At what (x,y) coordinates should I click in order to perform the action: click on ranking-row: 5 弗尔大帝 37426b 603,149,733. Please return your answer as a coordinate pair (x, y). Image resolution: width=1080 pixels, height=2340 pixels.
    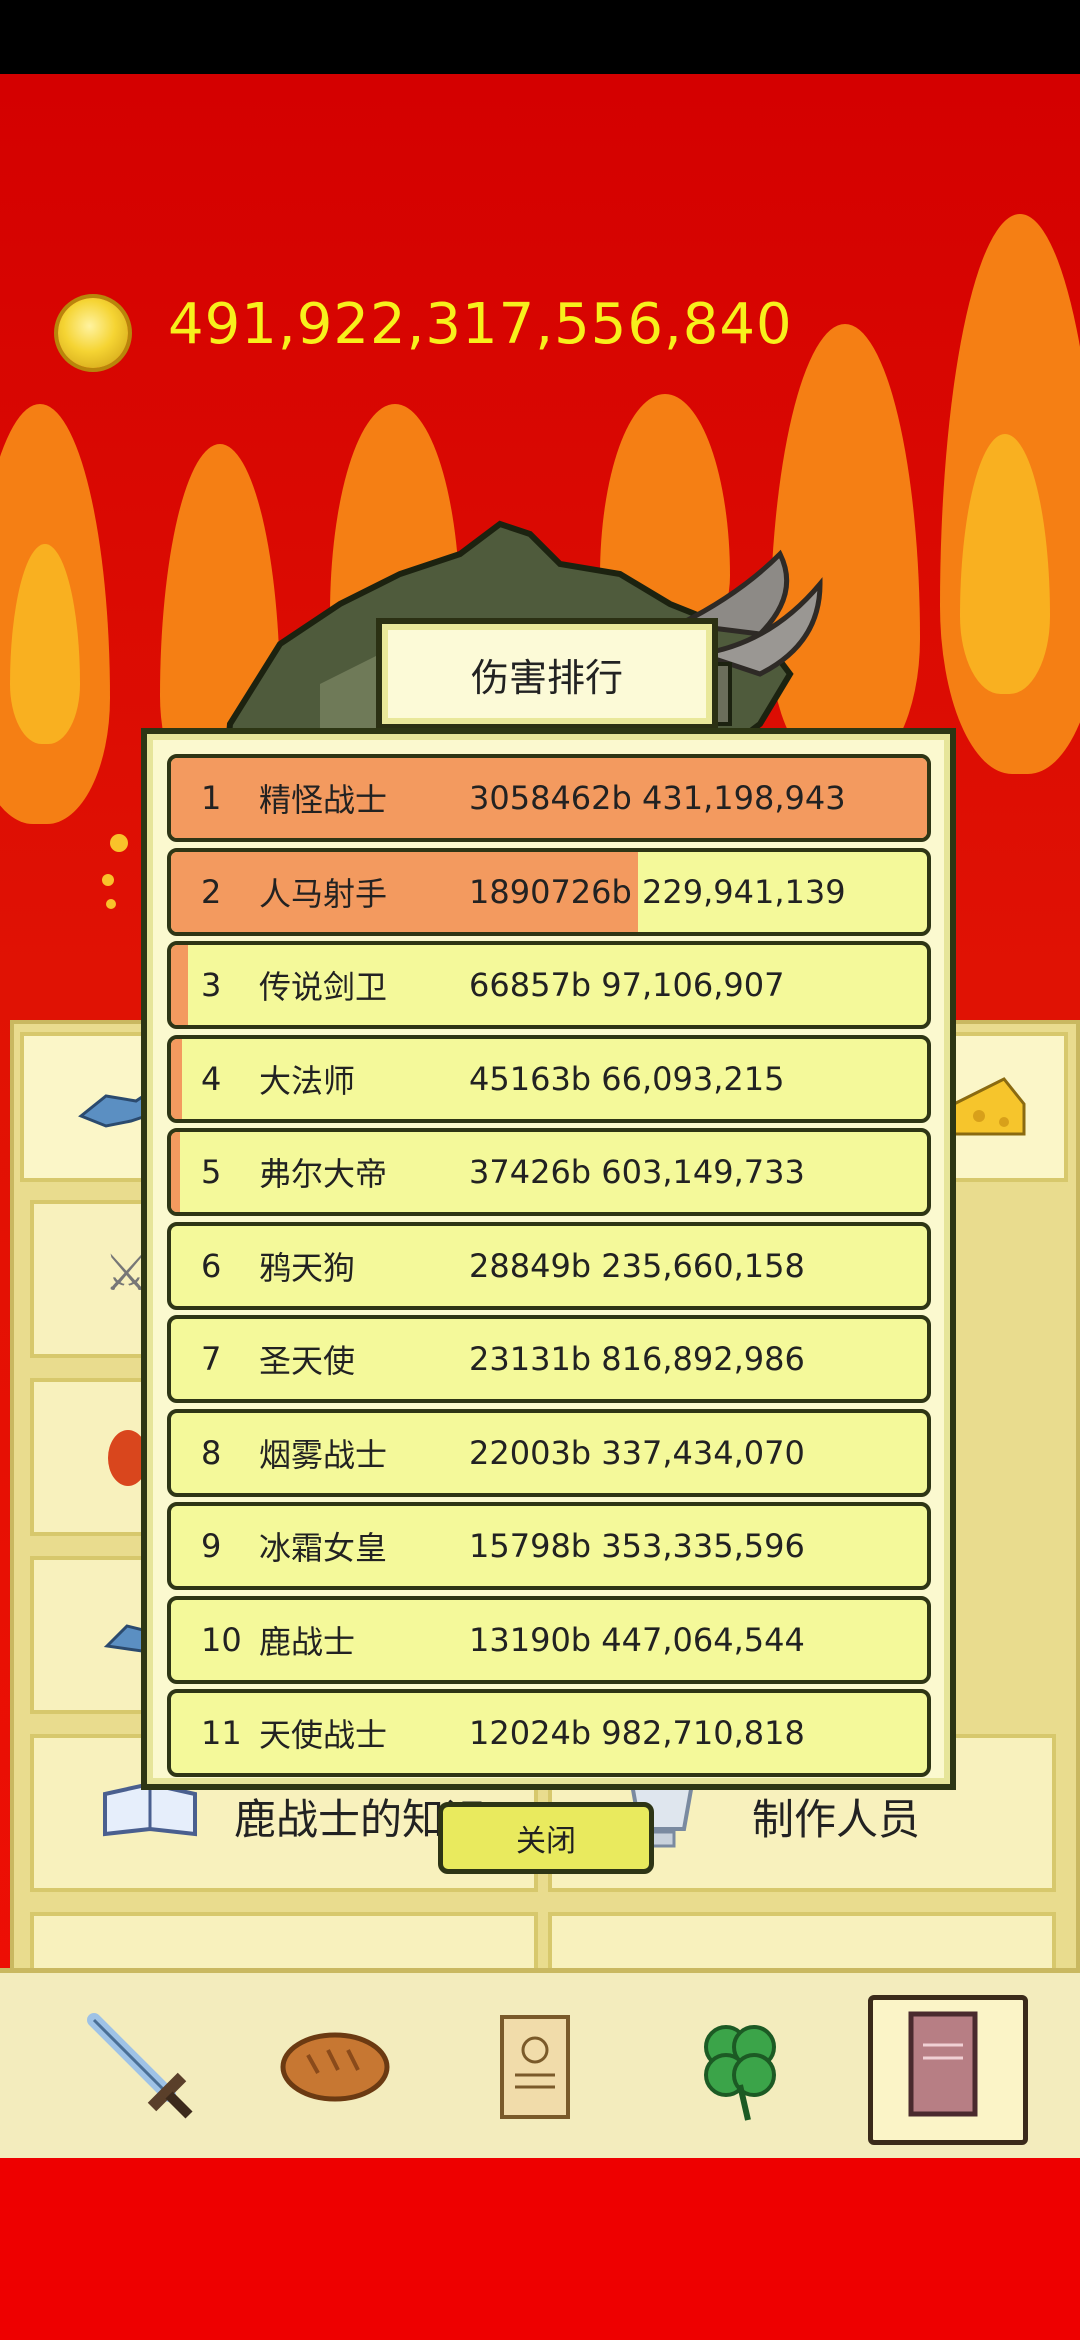
    Looking at the image, I should click on (549, 1172).